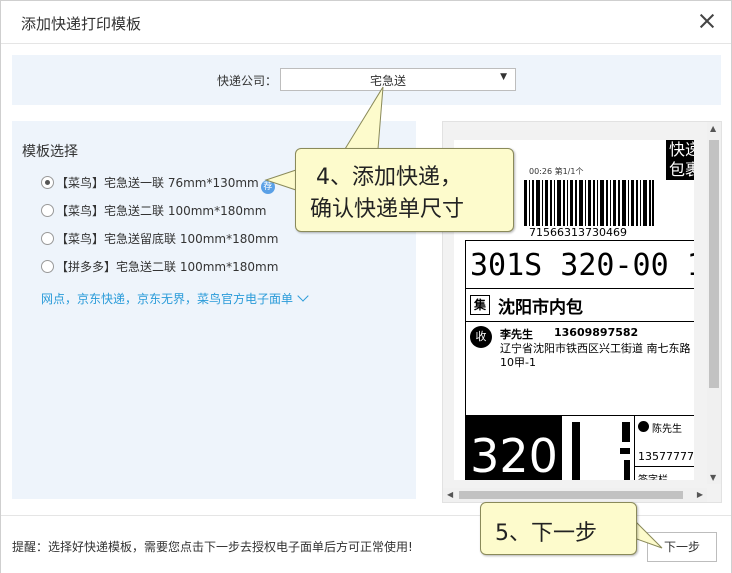  I want to click on route-code-text: 301S 320-00 12, so click(582, 265).